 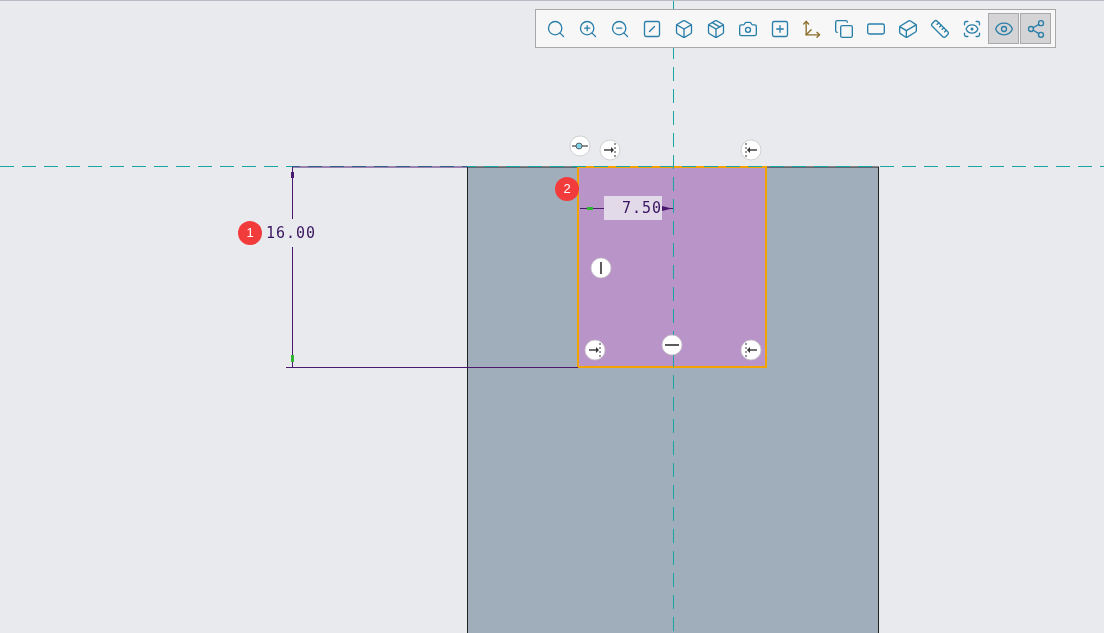 What do you see at coordinates (811, 28) in the screenshot?
I see `axes-icon` at bounding box center [811, 28].